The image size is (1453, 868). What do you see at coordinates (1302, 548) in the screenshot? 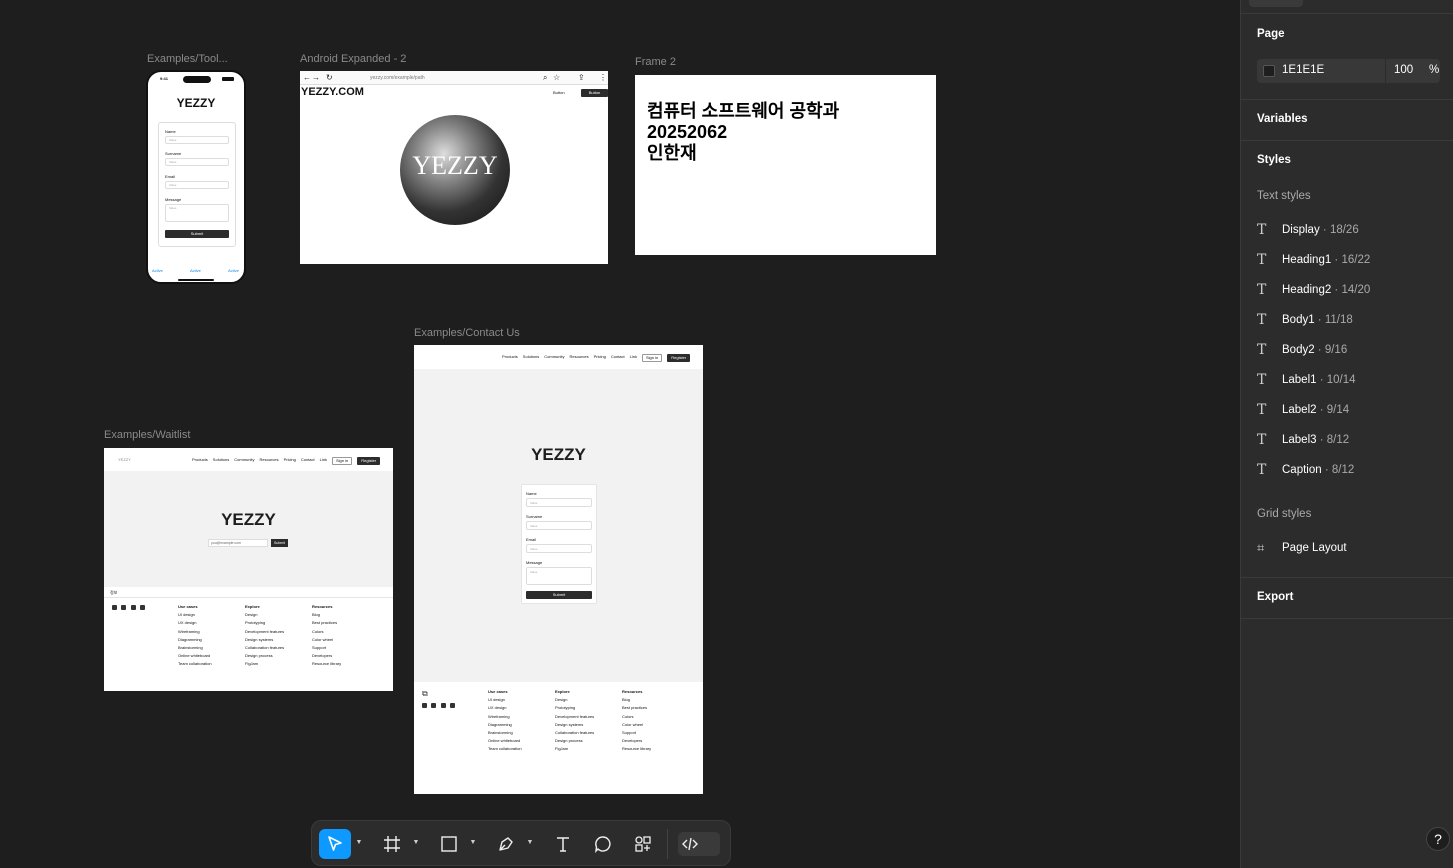
I see `grid-style-item: ⌗ Page Layout` at bounding box center [1302, 548].